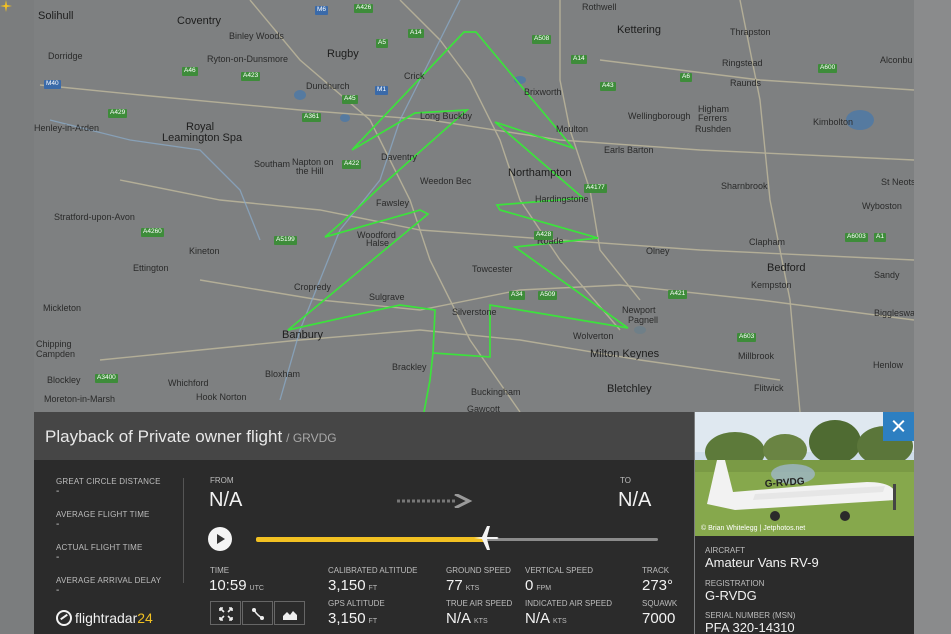 This screenshot has width=951, height=634. What do you see at coordinates (660, 603) in the screenshot?
I see `squawk-label: SQUAWK` at bounding box center [660, 603].